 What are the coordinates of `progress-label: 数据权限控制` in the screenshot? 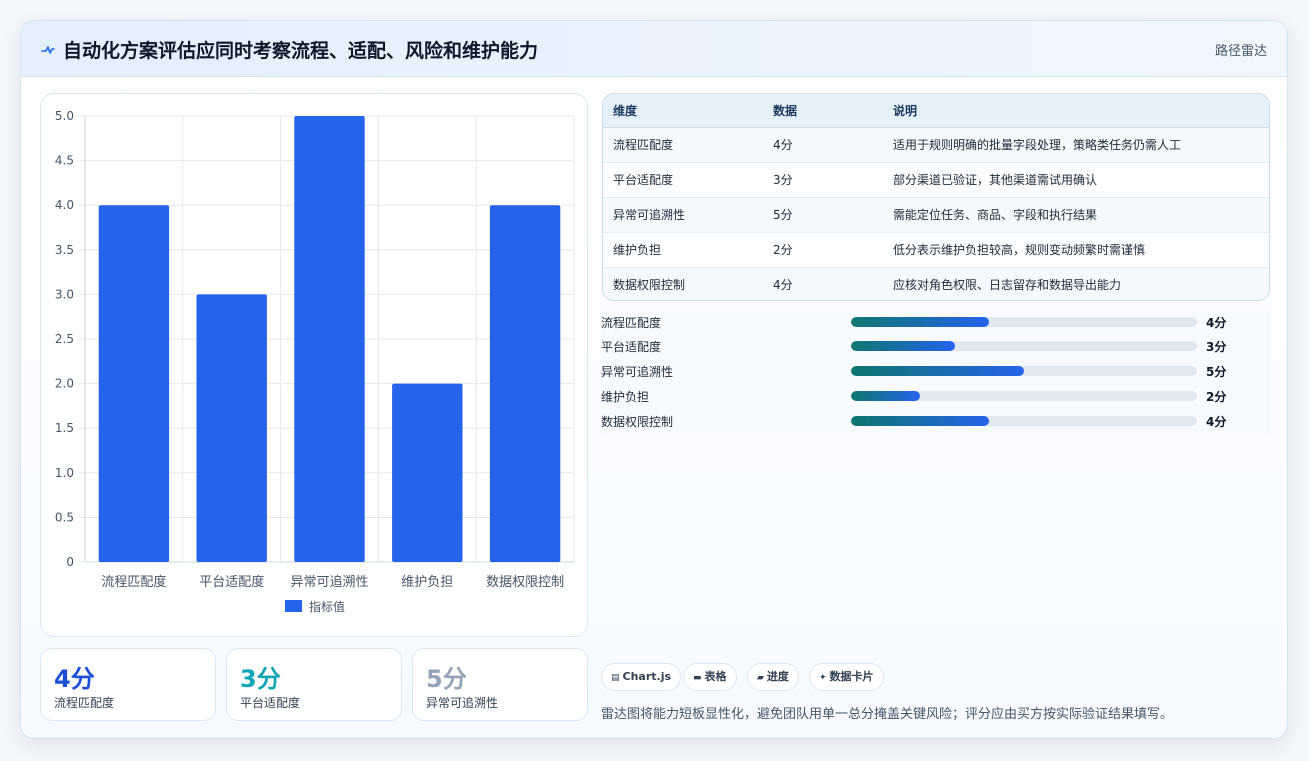 It's located at (637, 422).